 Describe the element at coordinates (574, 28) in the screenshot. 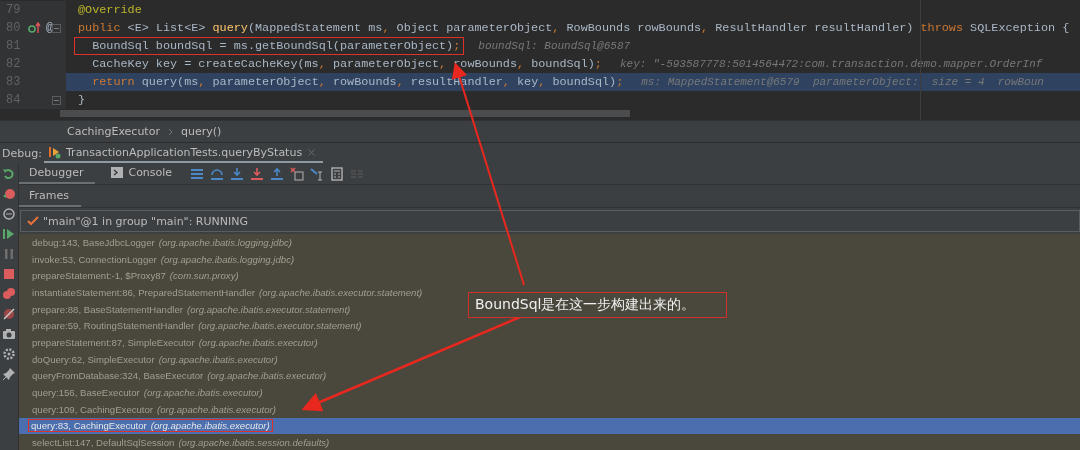

I see `code-line: public <E> List<E> query(MappedStatement ms, Object parameterObject, RowBounds rowBounds, ResultHandler resultHandler) throws SQLException {` at that location.